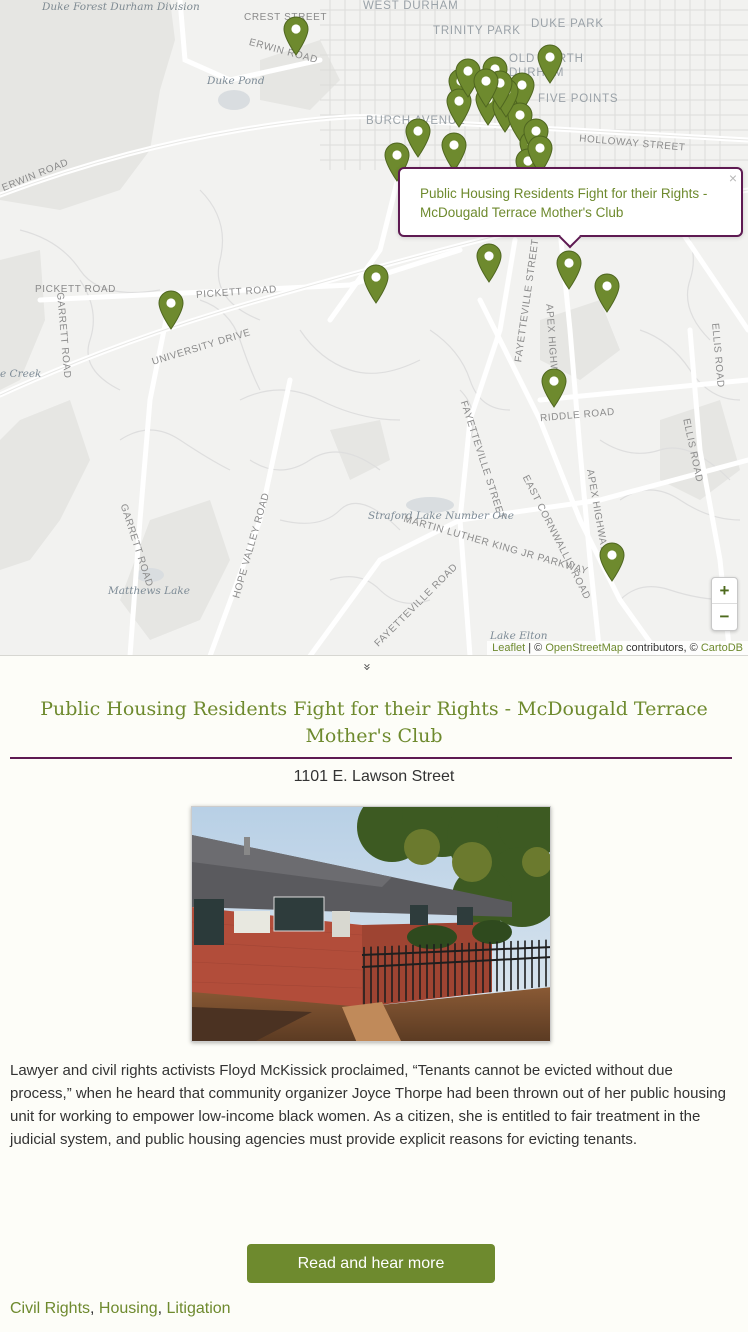 Image resolution: width=748 pixels, height=1332 pixels. Describe the element at coordinates (508, 648) in the screenshot. I see `leaflet-link: Leaflet` at that location.